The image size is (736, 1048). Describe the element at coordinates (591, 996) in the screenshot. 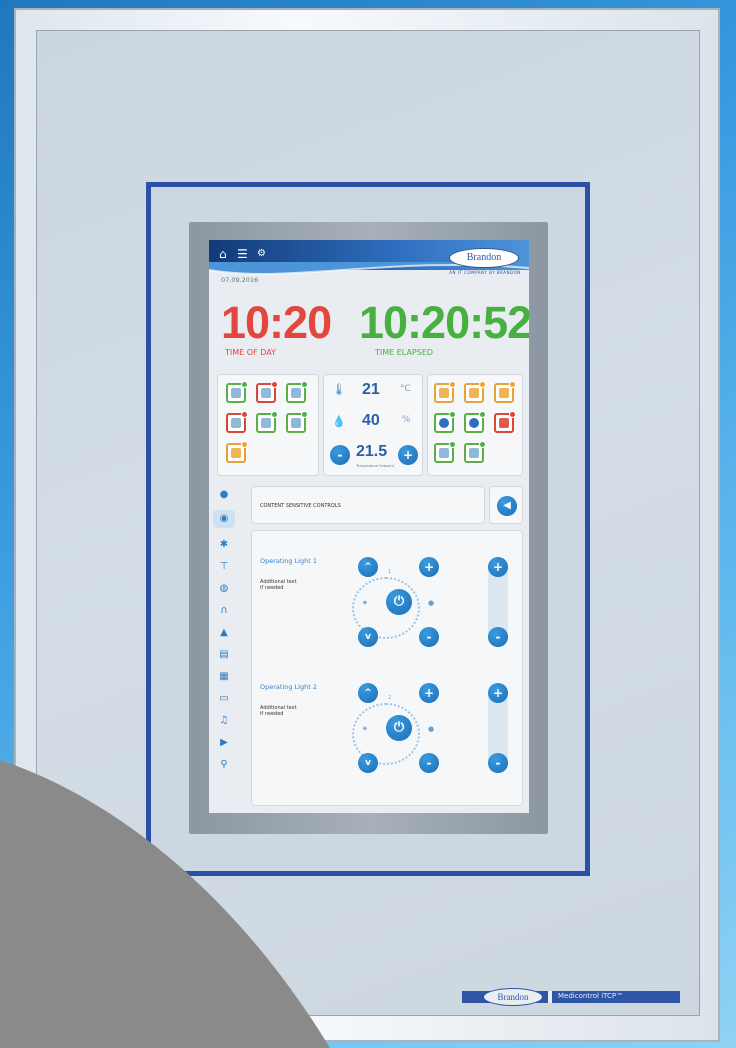

I see `nameplate-product: Medicontrol iTCP™` at that location.